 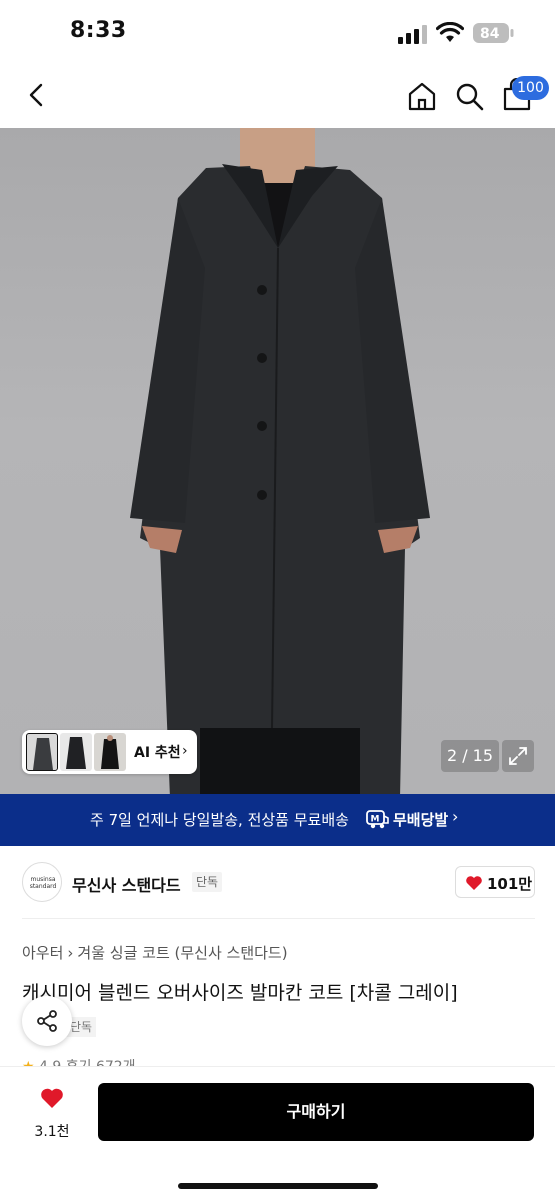 I want to click on breadcrumb: 아우터 › 겨울 싱글 코트 (무신사 스탠다드), so click(x=155, y=952).